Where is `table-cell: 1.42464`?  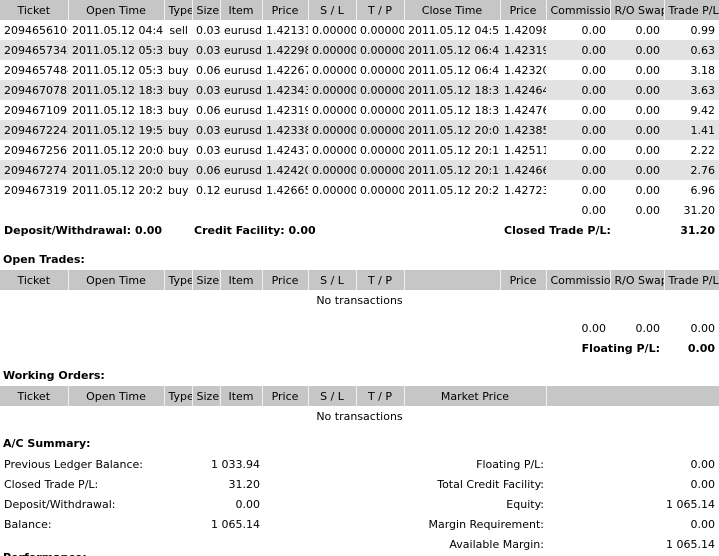 table-cell: 1.42464 is located at coordinates (523, 90).